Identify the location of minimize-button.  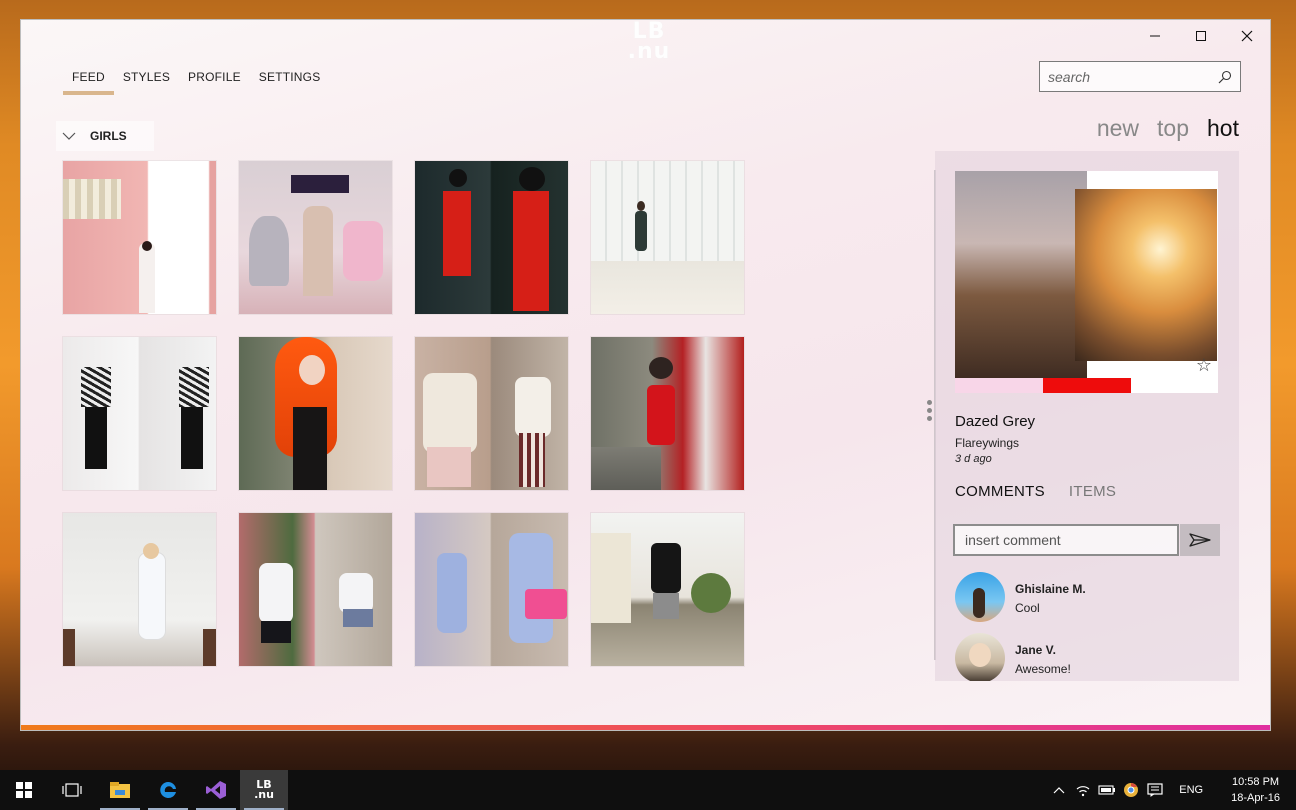
(1155, 36).